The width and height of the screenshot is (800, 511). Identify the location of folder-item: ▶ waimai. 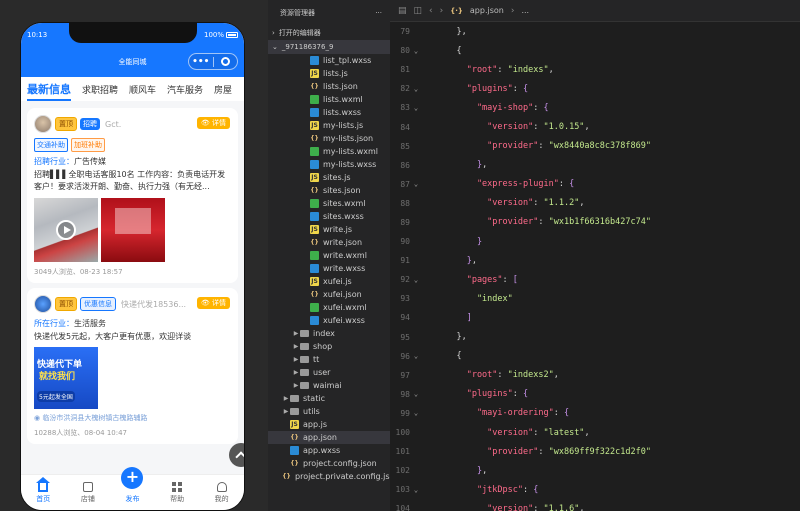
(329, 385).